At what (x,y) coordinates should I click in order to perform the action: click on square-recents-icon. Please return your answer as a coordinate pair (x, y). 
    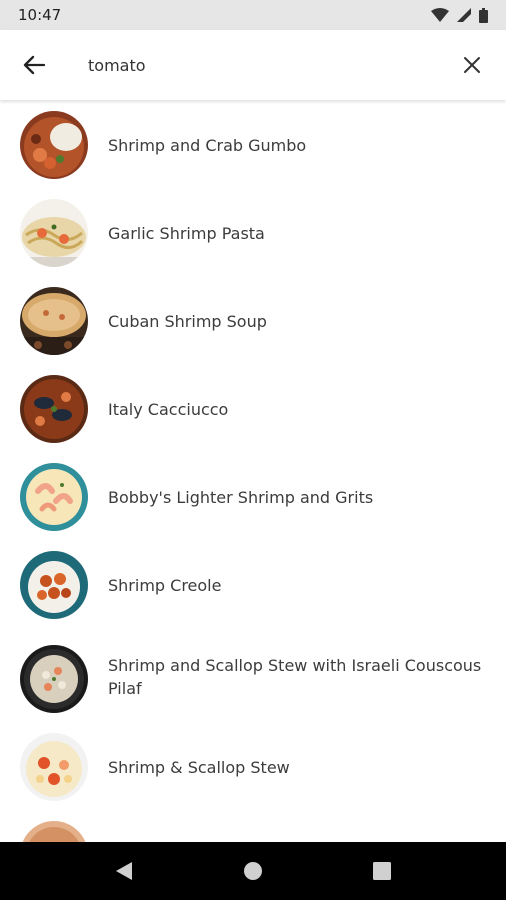
    Looking at the image, I should click on (381, 871).